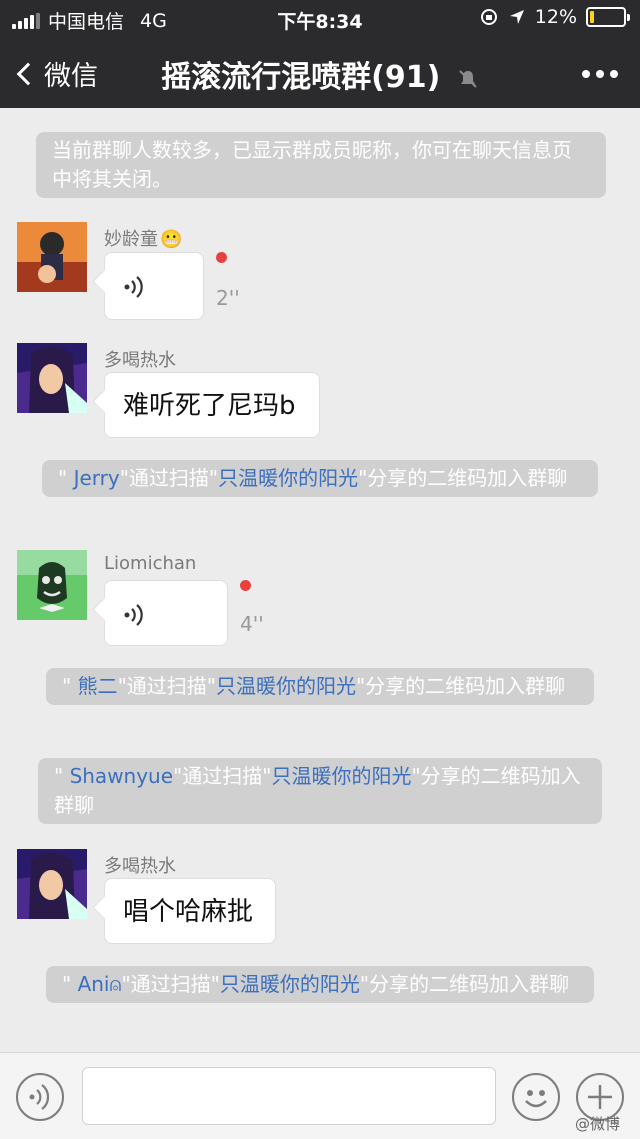 This screenshot has height=1139, width=640. I want to click on voice-duration: 2'', so click(228, 298).